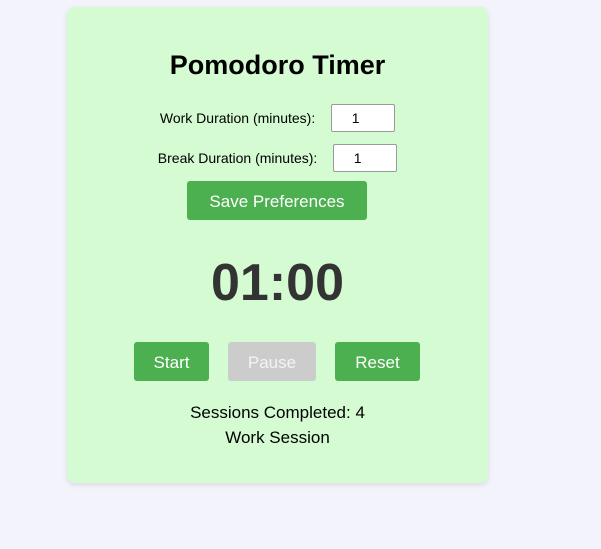  Describe the element at coordinates (365, 158) in the screenshot. I see `break-duration-input` at that location.